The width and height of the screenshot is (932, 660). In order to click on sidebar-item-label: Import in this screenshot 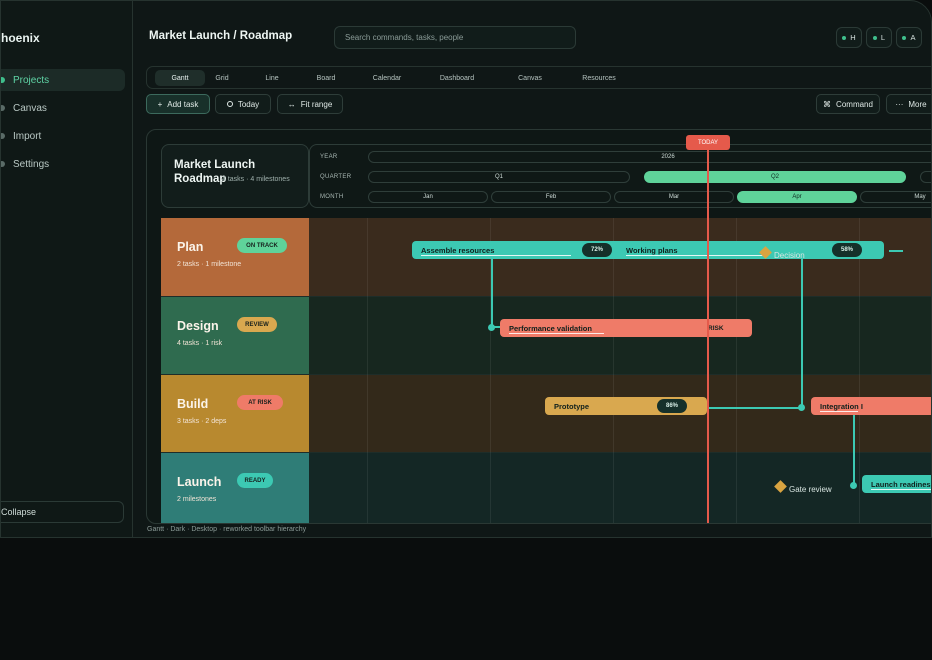, I will do `click(27, 136)`.